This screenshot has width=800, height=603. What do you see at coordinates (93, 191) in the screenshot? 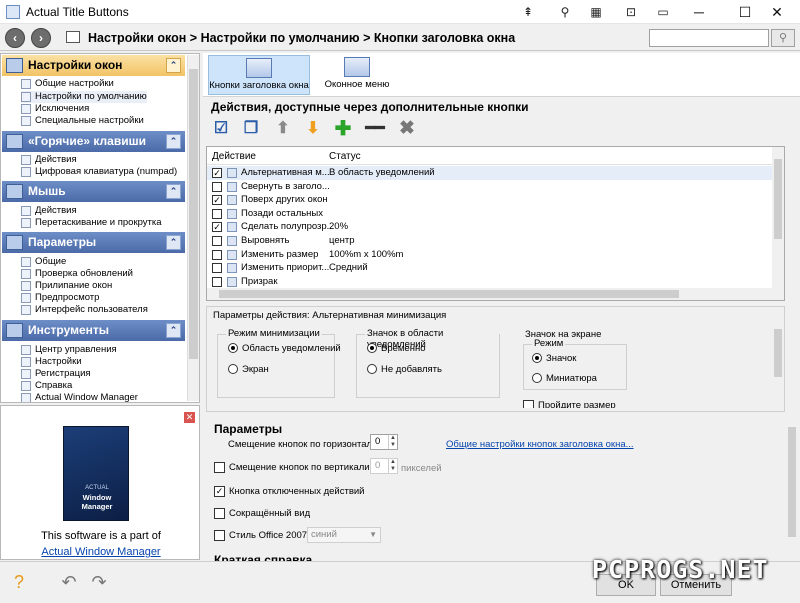
I see `group-mouse: Мышь ⌃` at bounding box center [93, 191].